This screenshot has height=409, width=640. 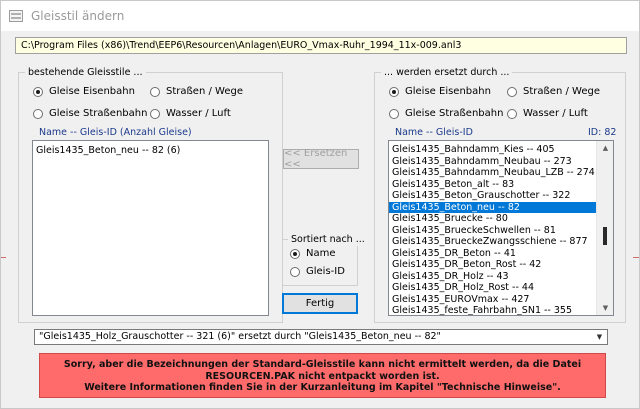 I want to click on dropdown-arrow-icon: ▼, so click(x=599, y=337).